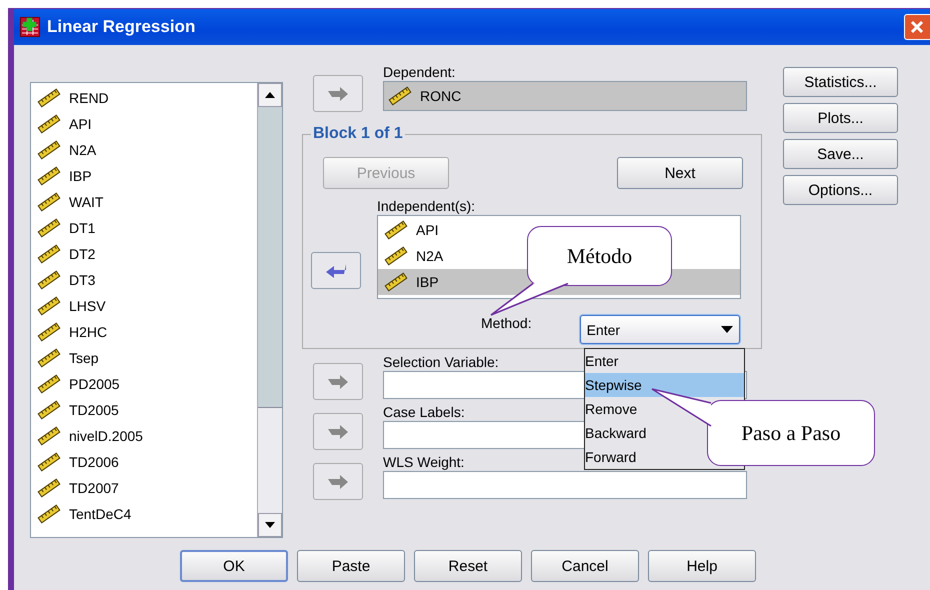 This screenshot has height=590, width=930. Describe the element at coordinates (423, 462) in the screenshot. I see `field-label: WLS Weight:` at that location.